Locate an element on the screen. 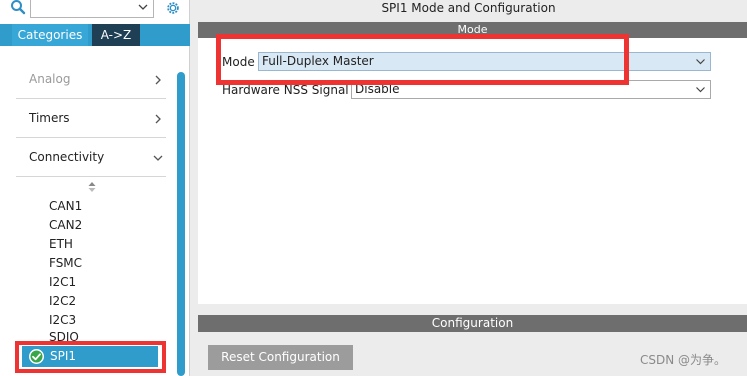 The height and width of the screenshot is (376, 747). category-label: Analog is located at coordinates (50, 79).